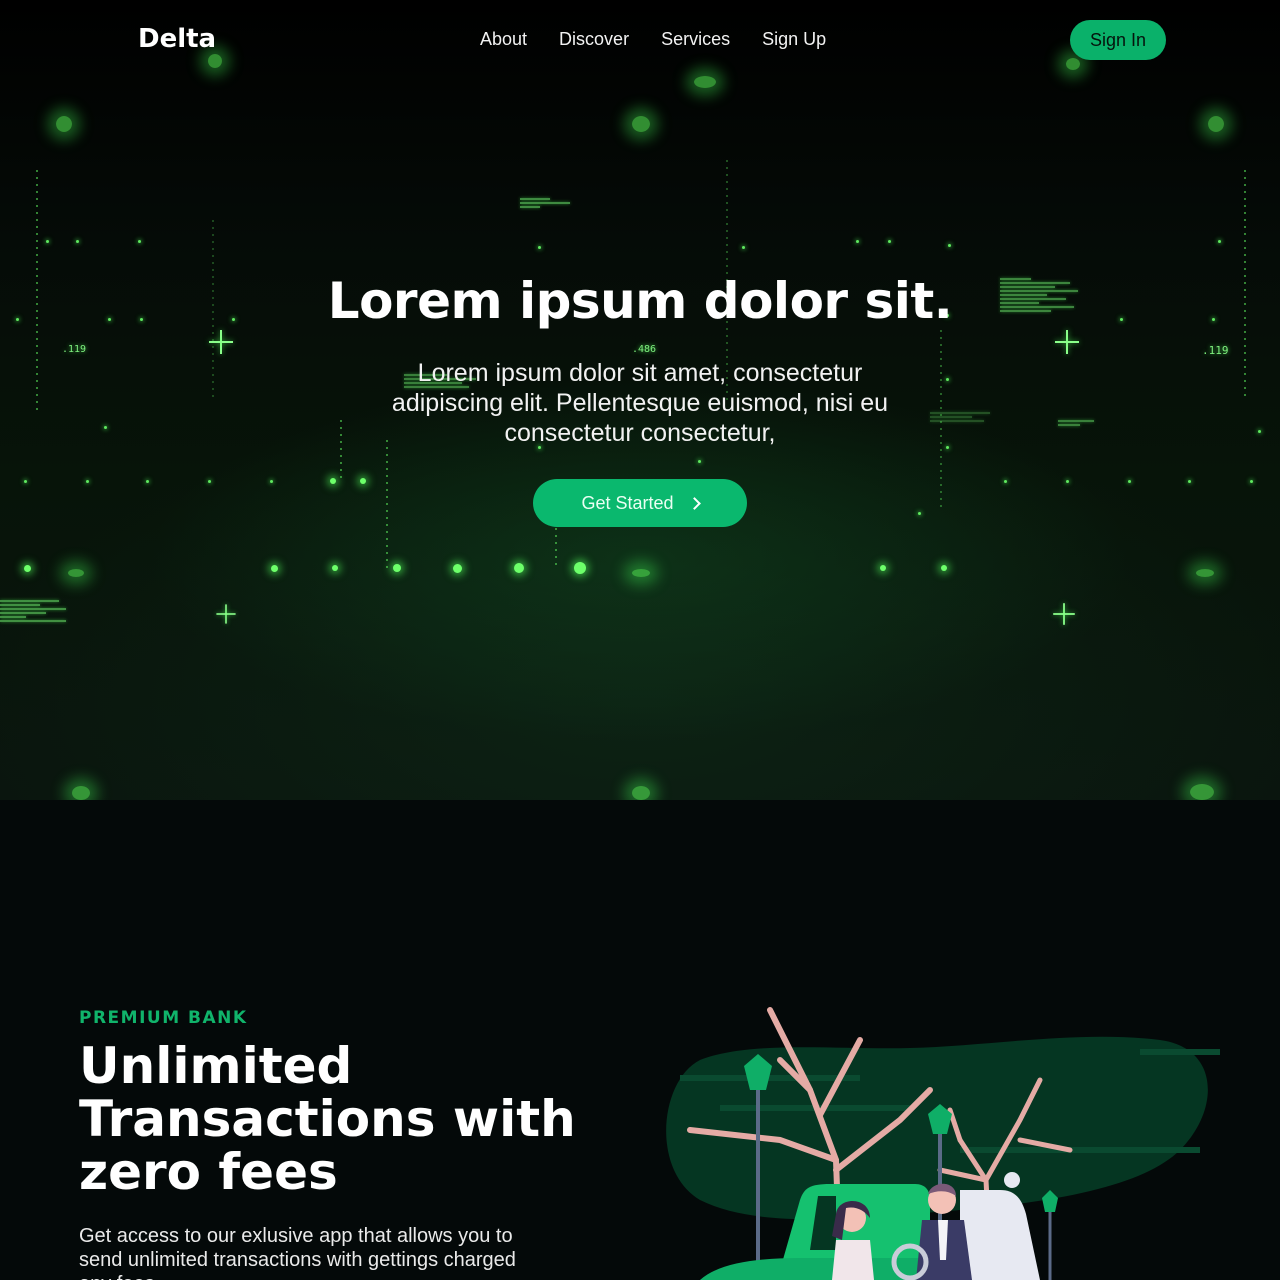 The width and height of the screenshot is (1280, 1280). I want to click on car-illustration, so click(943, 1143).